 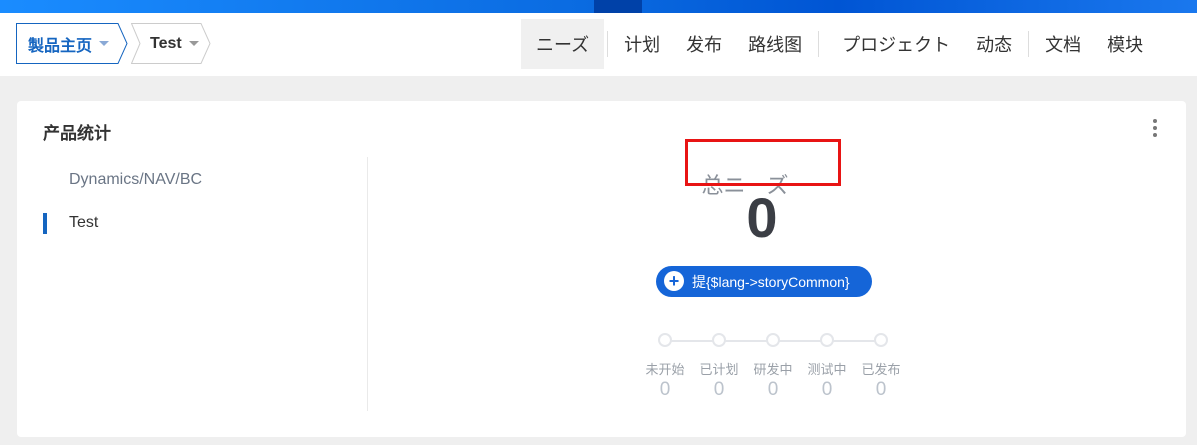 I want to click on nav-item-docs: 文档, so click(x=1063, y=44).